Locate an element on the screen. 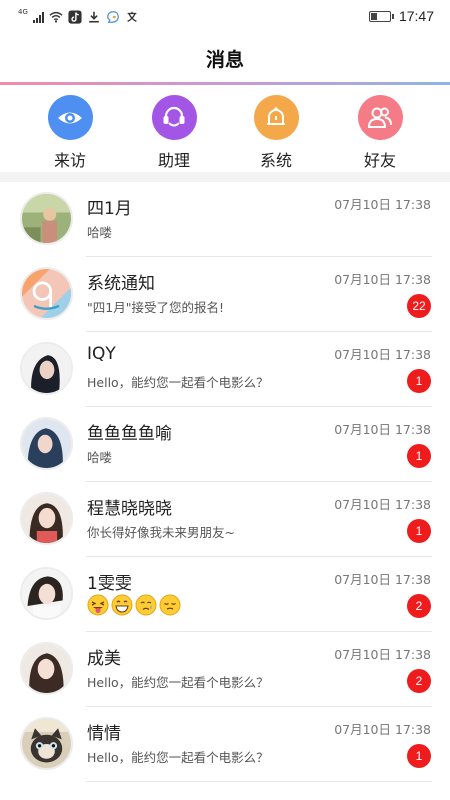 The height and width of the screenshot is (800, 450). conversation-name: 程慧晓晓晓 is located at coordinates (129, 509).